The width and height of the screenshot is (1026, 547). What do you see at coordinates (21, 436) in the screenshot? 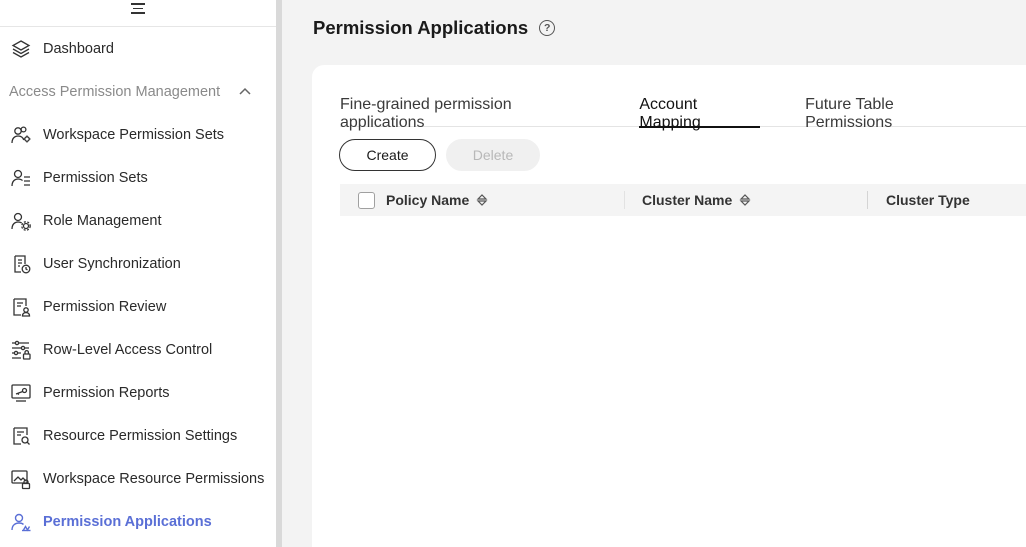
I see `document-search-icon` at bounding box center [21, 436].